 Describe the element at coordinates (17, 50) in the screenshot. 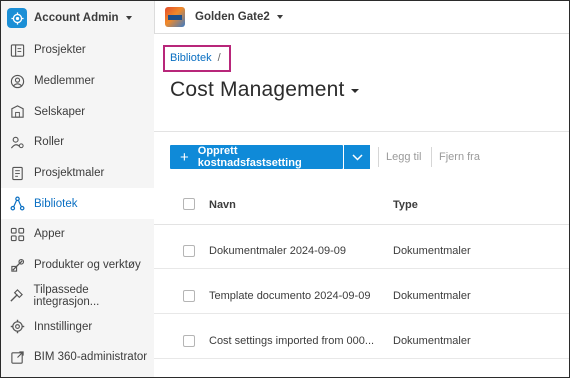

I see `projects-icon` at that location.